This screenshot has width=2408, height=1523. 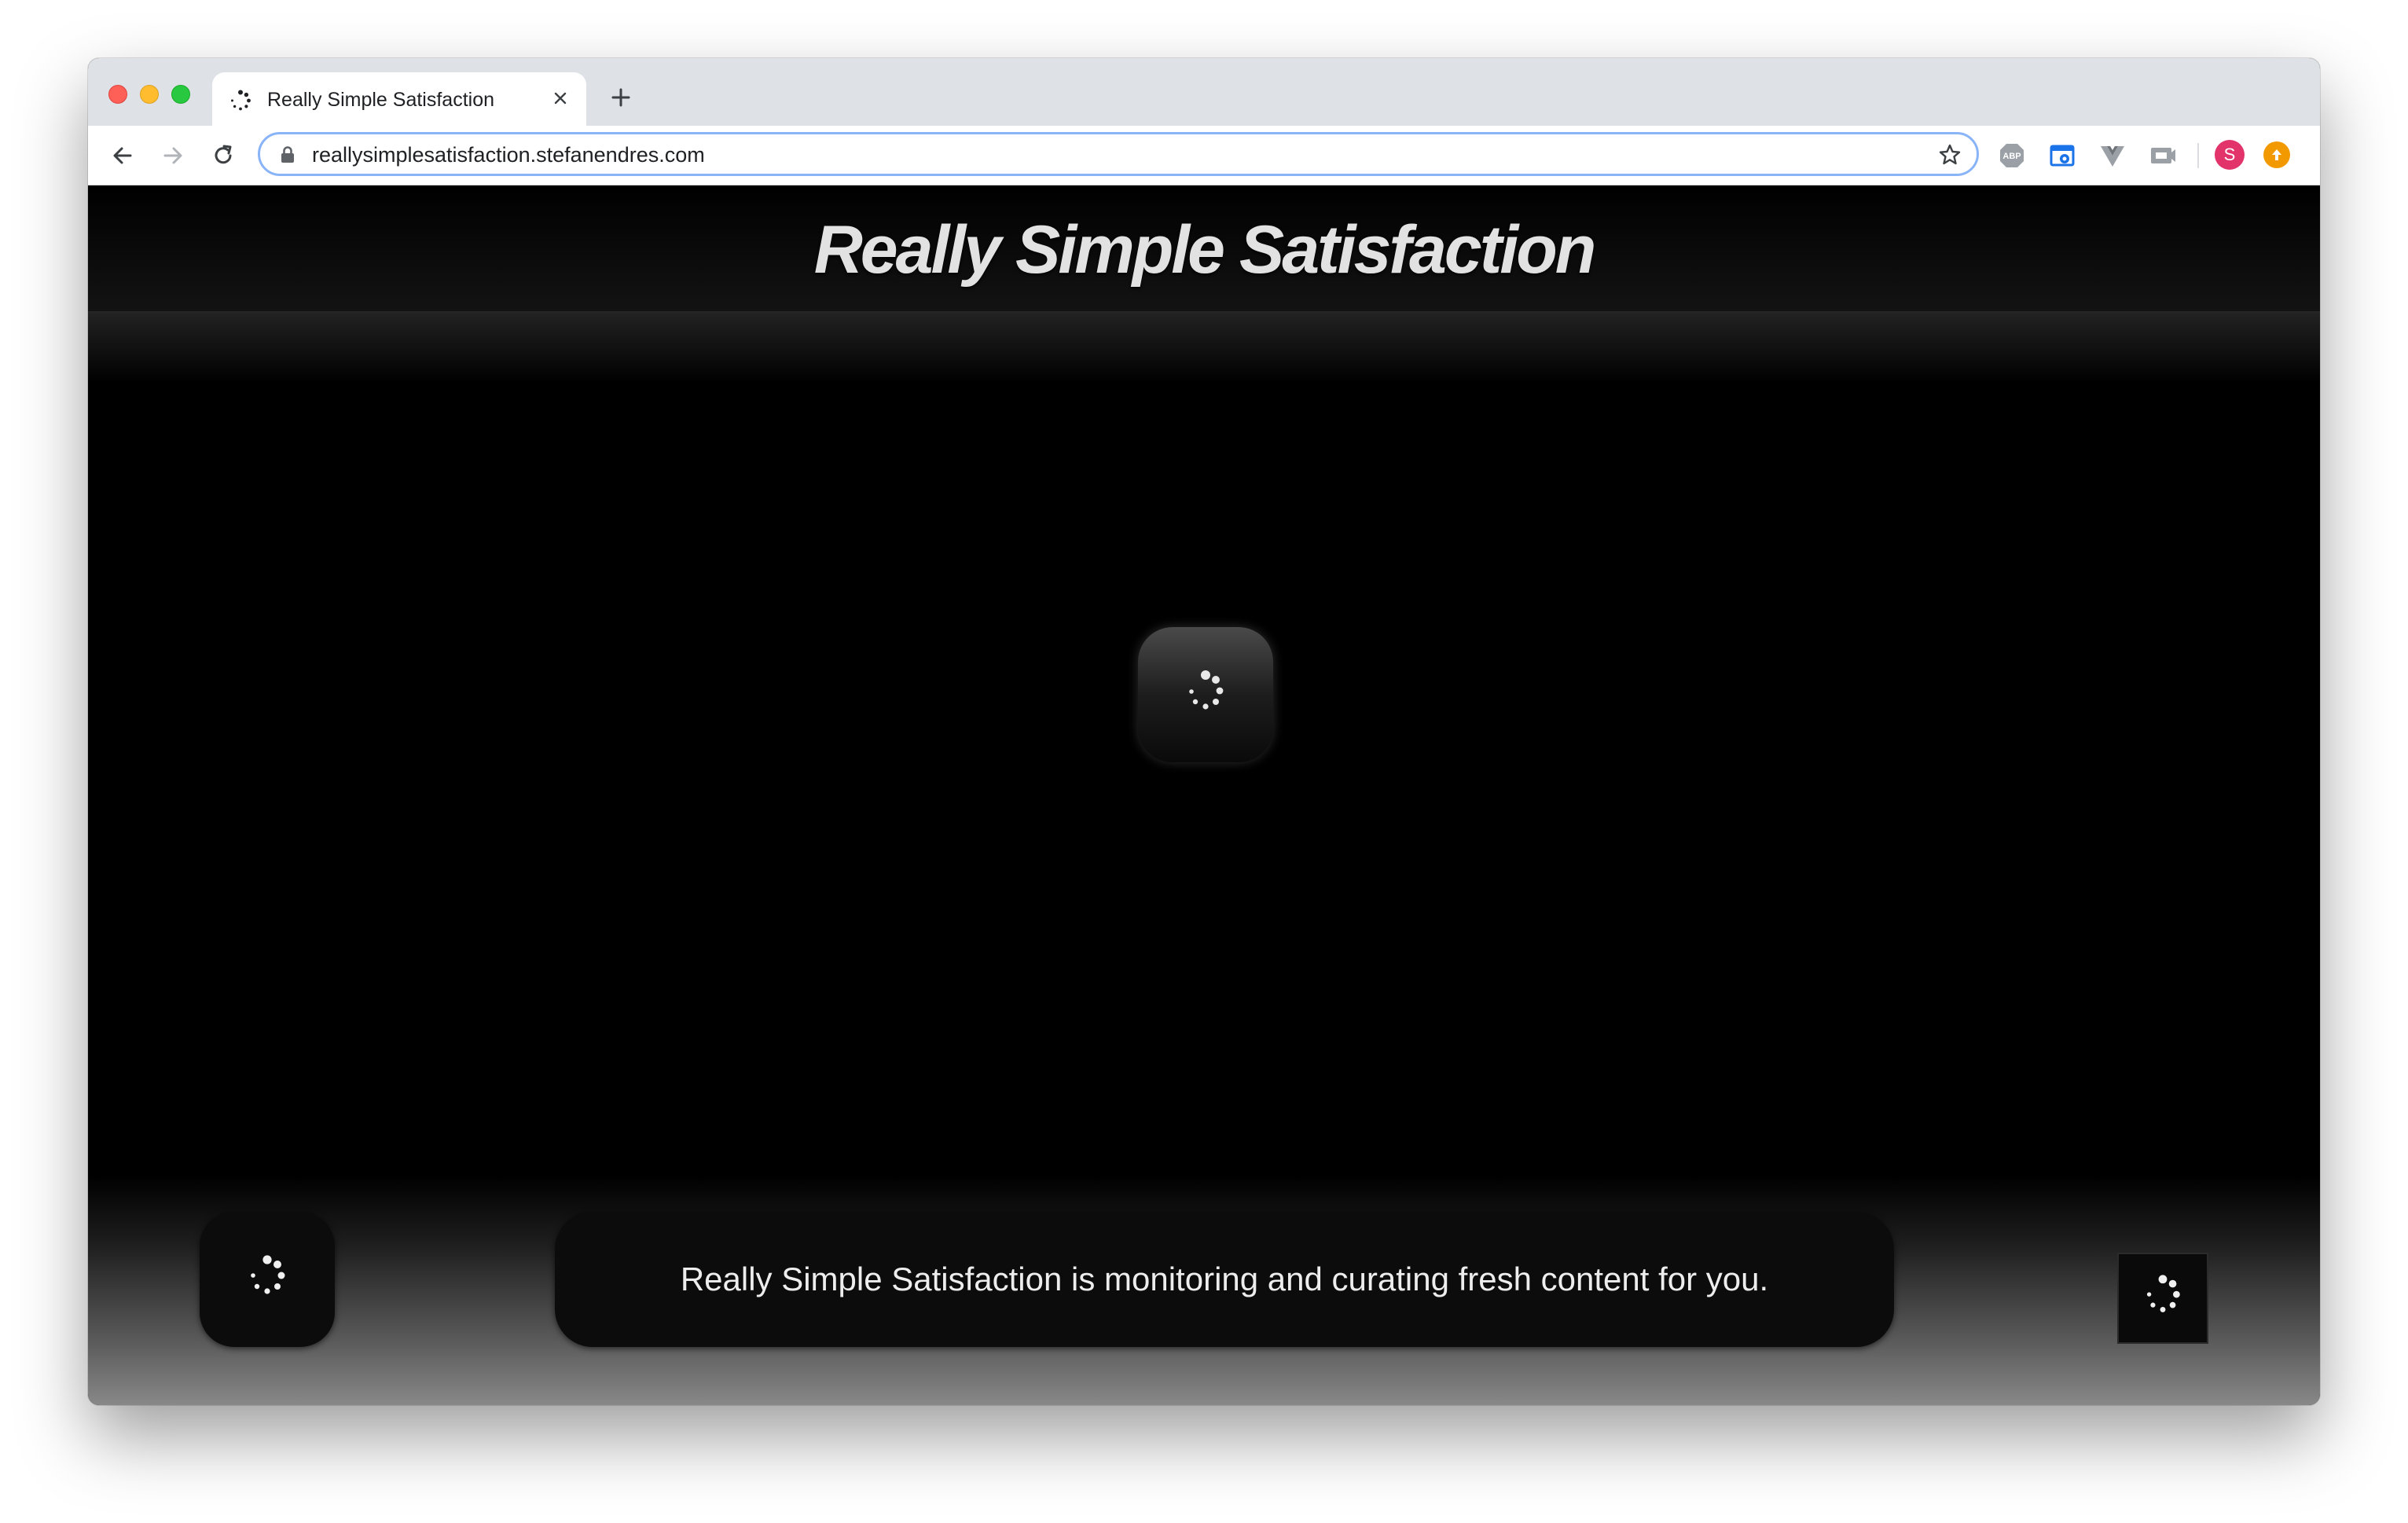 I want to click on close-window-button, so click(x=117, y=94).